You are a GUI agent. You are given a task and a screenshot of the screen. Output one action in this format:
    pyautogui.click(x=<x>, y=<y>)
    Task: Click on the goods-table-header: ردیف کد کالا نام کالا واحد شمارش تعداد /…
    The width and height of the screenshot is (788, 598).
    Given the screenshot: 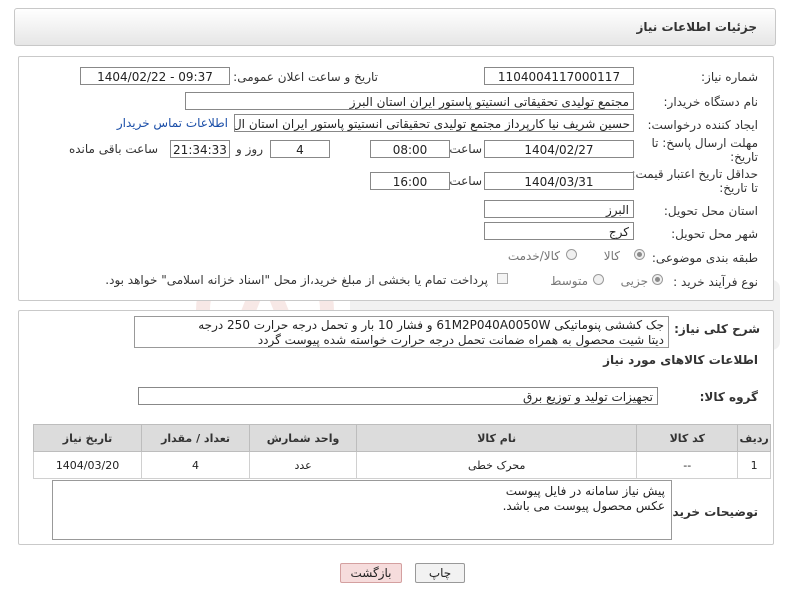 What is the action you would take?
    pyautogui.click(x=401, y=438)
    